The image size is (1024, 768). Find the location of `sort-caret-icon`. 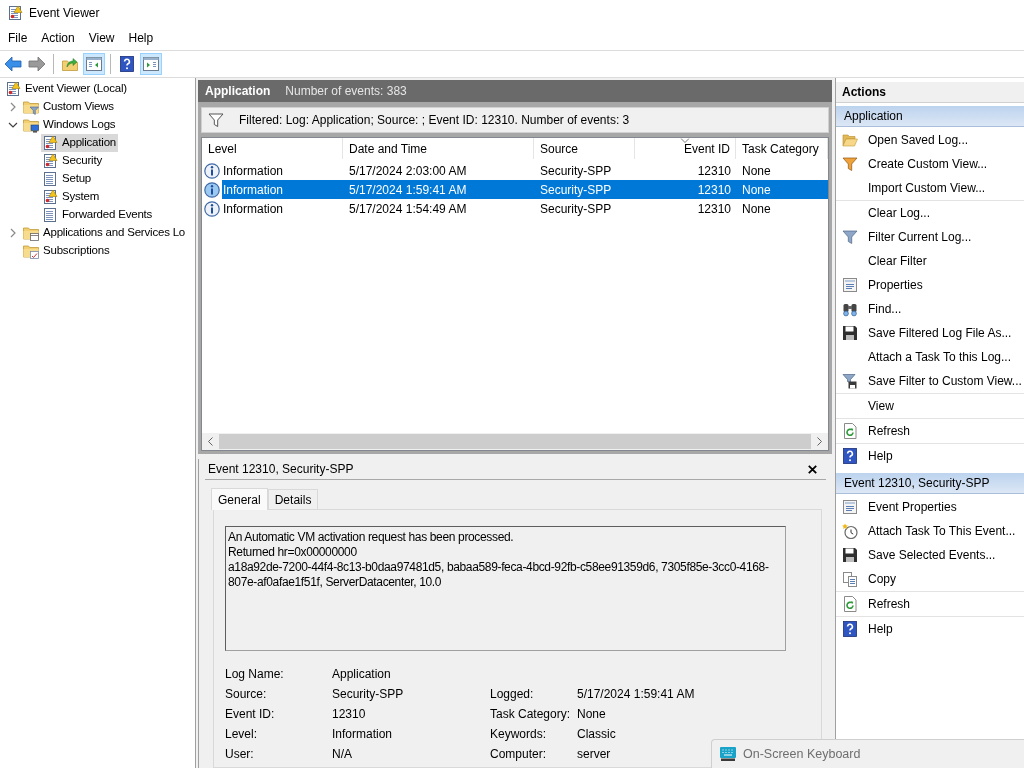

sort-caret-icon is located at coordinates (685, 140).